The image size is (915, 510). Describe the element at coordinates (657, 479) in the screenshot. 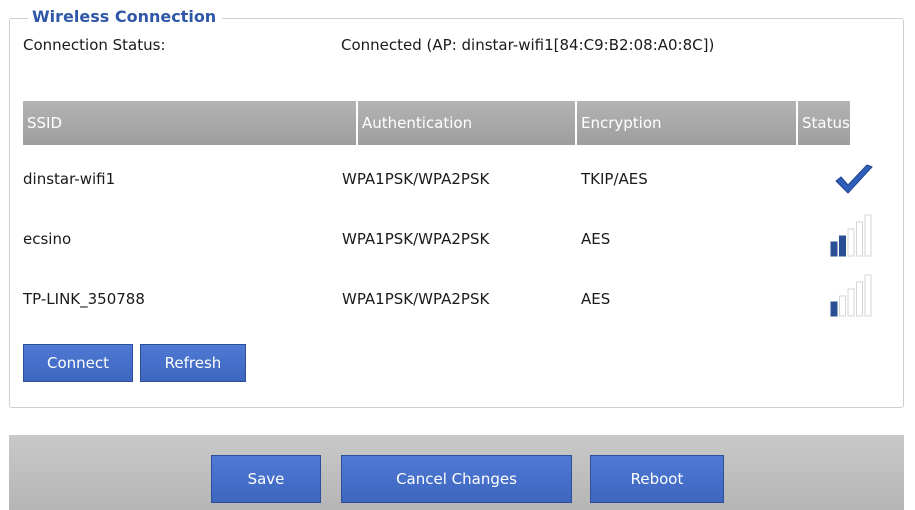

I see `reboot-button: Reboot` at that location.